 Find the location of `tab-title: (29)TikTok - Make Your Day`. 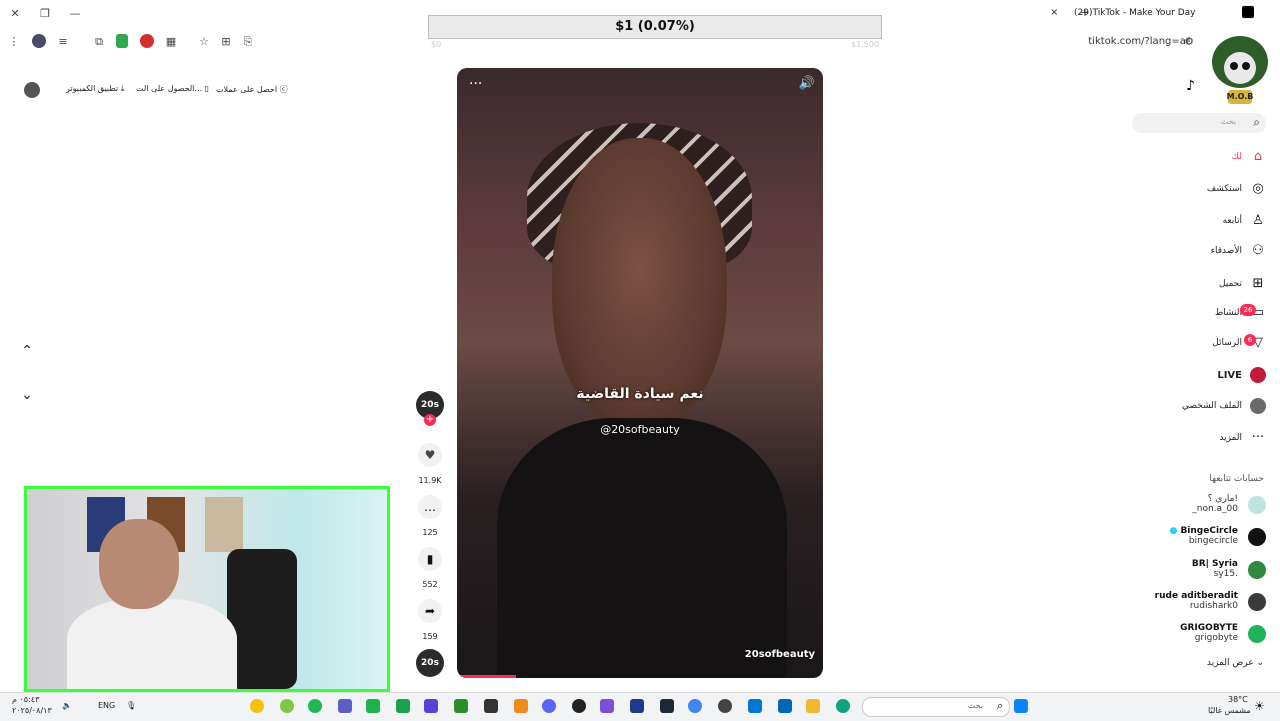

tab-title: (29)TikTok - Make Your Day is located at coordinates (1135, 13).